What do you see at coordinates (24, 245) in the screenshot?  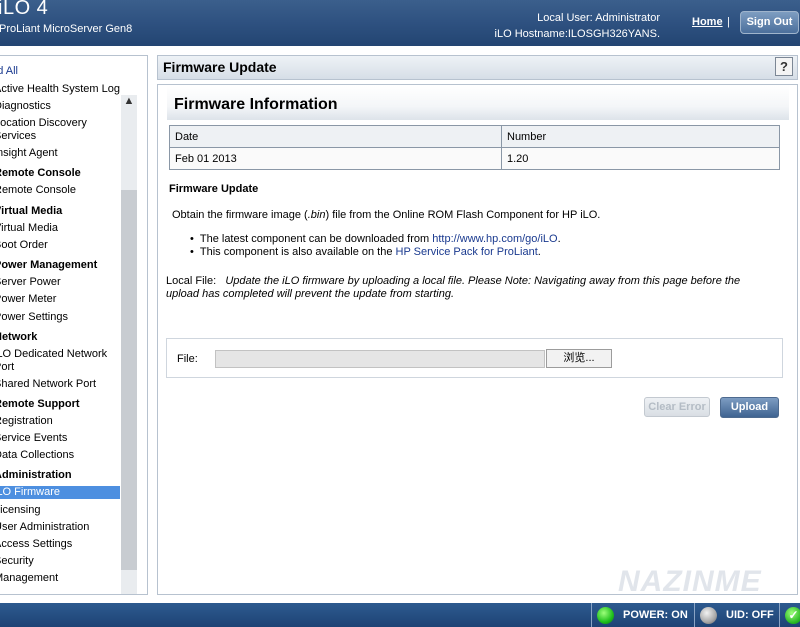 I see `nav-item-label: Boot Order` at bounding box center [24, 245].